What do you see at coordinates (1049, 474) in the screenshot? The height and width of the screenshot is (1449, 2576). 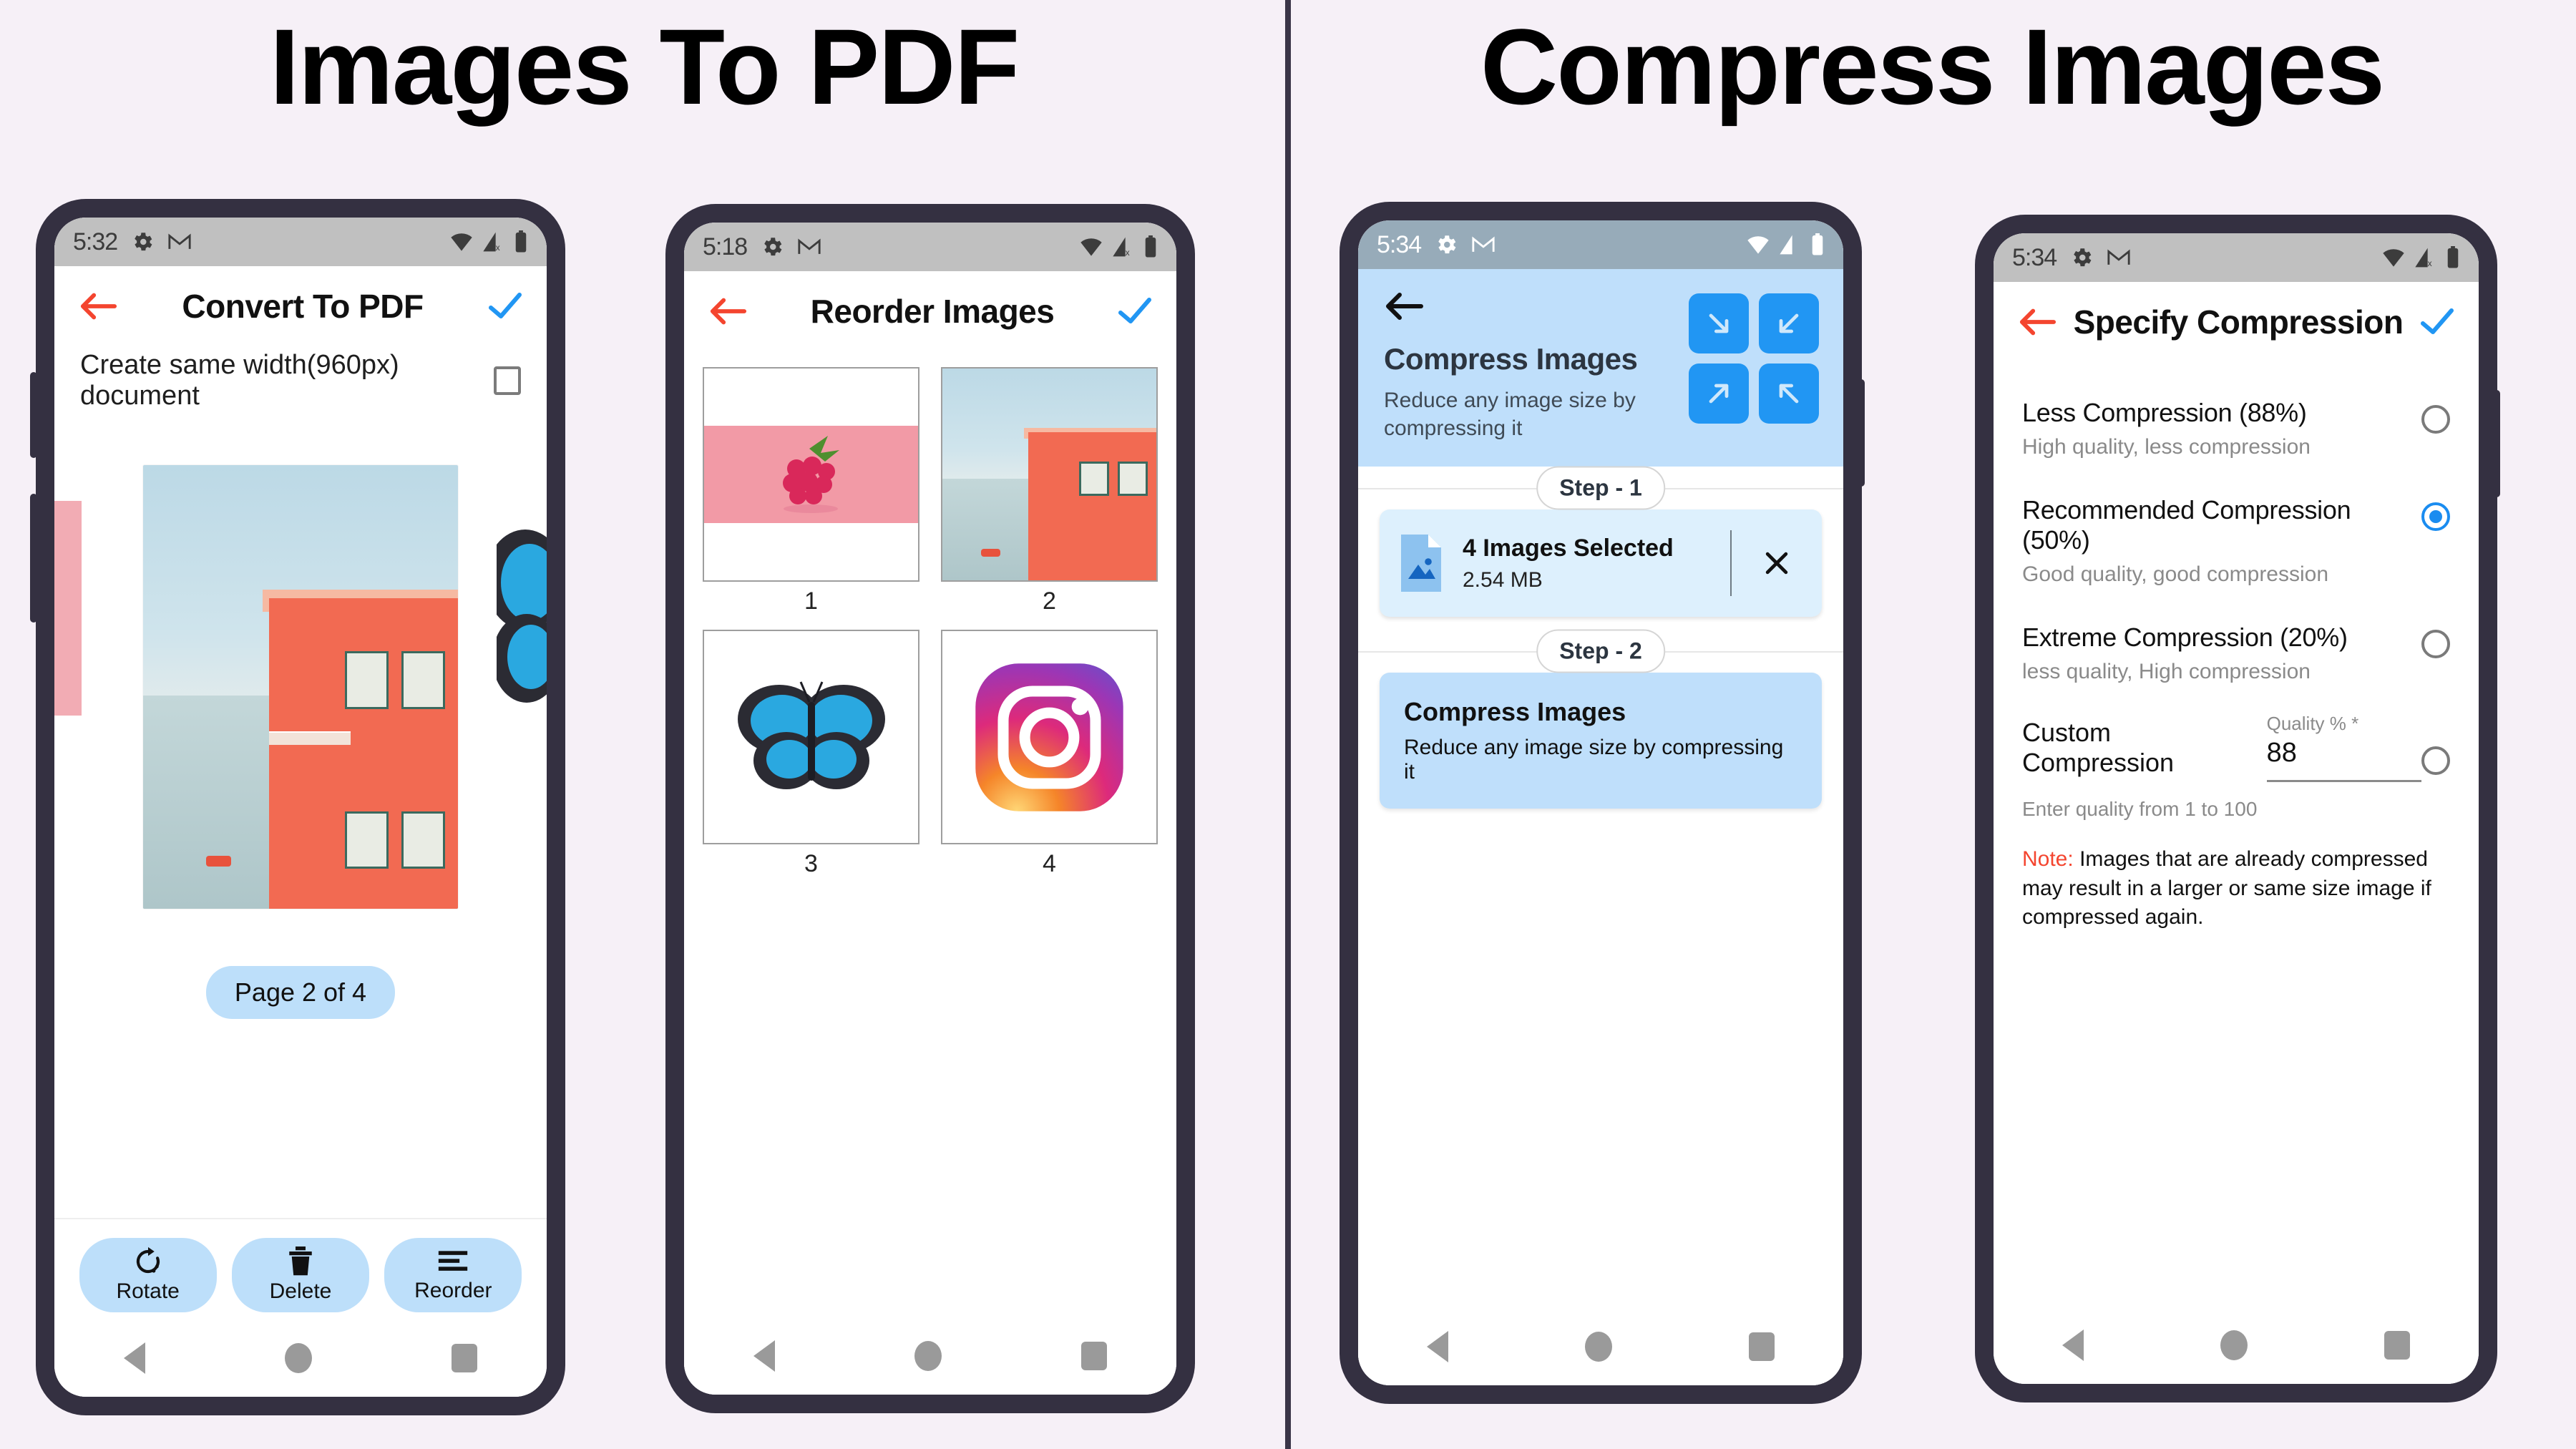 I see `thumbnail-building` at bounding box center [1049, 474].